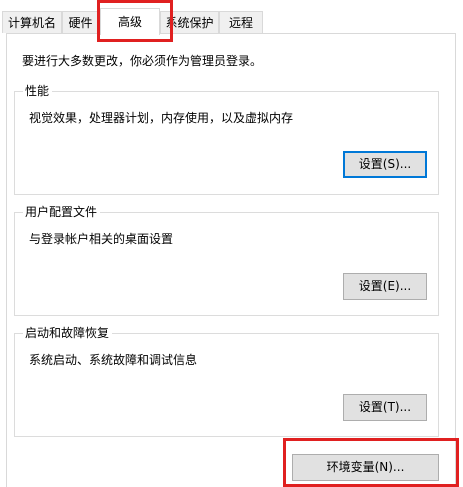 The image size is (463, 487). I want to click on tab-system-protection: 系统保护, so click(189, 22).